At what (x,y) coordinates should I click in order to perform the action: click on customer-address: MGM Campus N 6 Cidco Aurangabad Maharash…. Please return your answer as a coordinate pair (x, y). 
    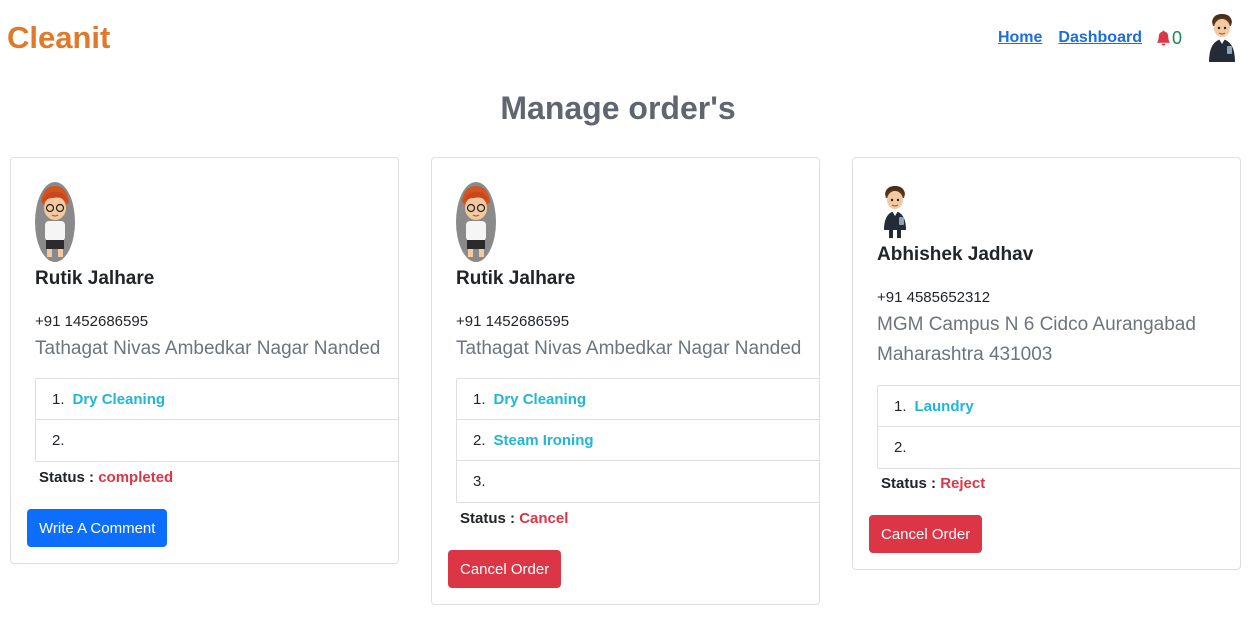
    Looking at the image, I should click on (1036, 339).